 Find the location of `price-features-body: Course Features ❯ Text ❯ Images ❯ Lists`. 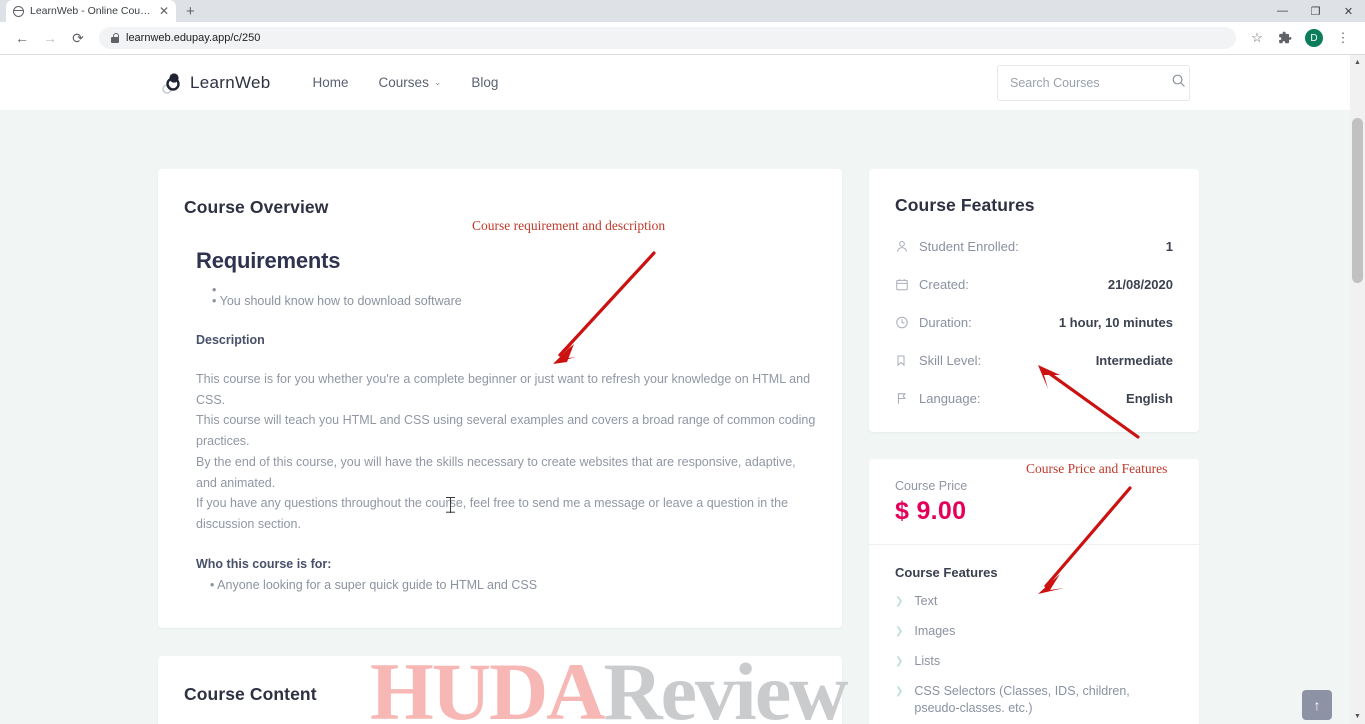

price-features-body: Course Features ❯ Text ❯ Images ❯ Lists is located at coordinates (1034, 634).